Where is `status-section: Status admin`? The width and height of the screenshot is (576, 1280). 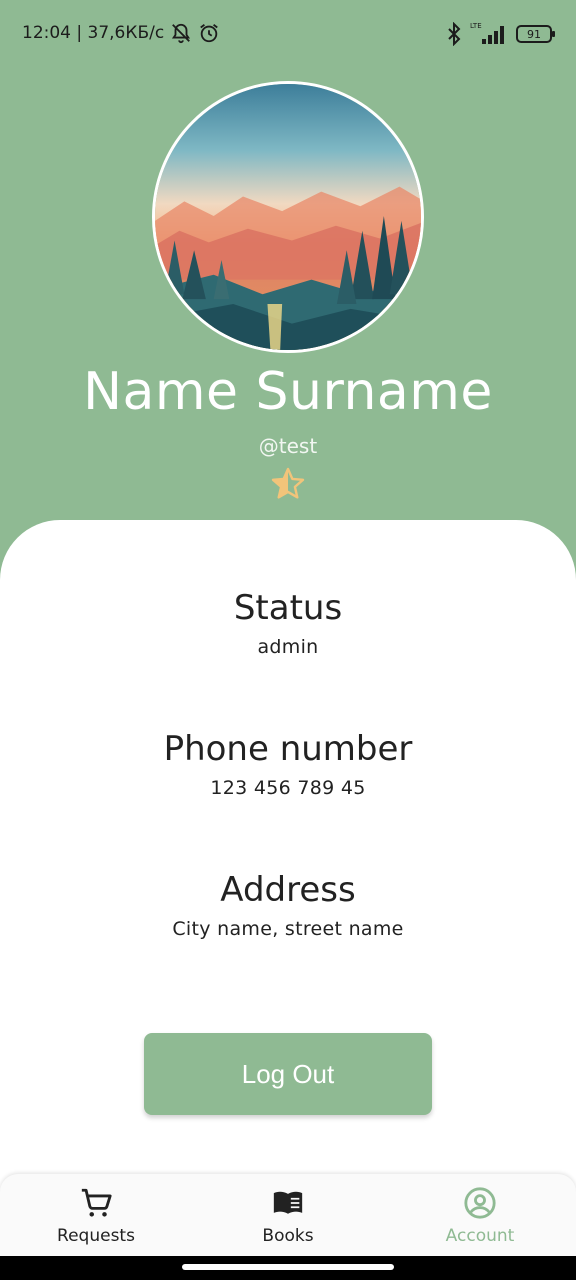
status-section: Status admin is located at coordinates (288, 623).